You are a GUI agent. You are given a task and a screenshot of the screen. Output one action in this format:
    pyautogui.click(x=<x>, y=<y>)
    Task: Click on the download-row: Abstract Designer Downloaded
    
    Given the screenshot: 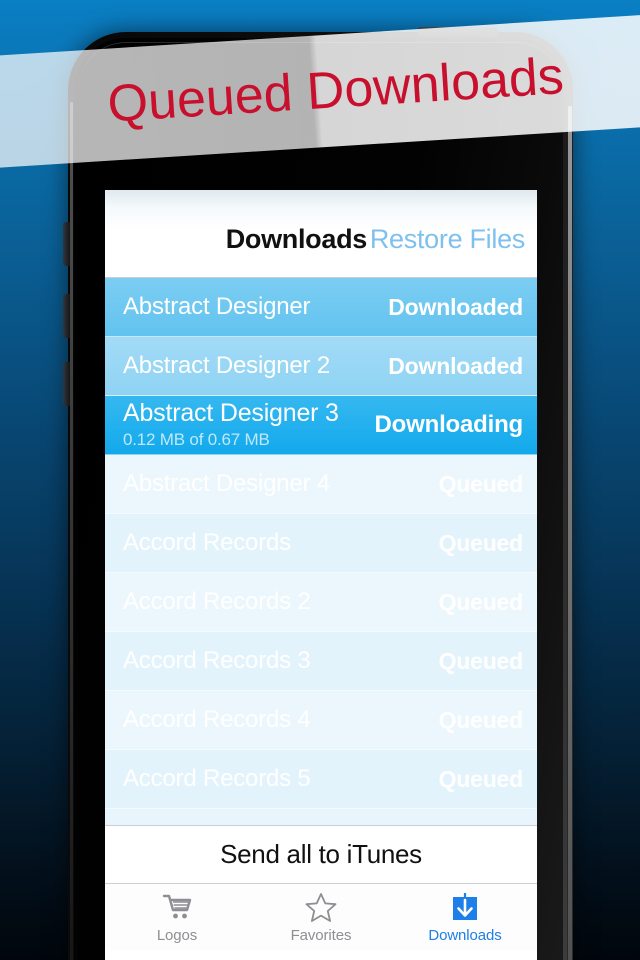 What is the action you would take?
    pyautogui.click(x=321, y=307)
    